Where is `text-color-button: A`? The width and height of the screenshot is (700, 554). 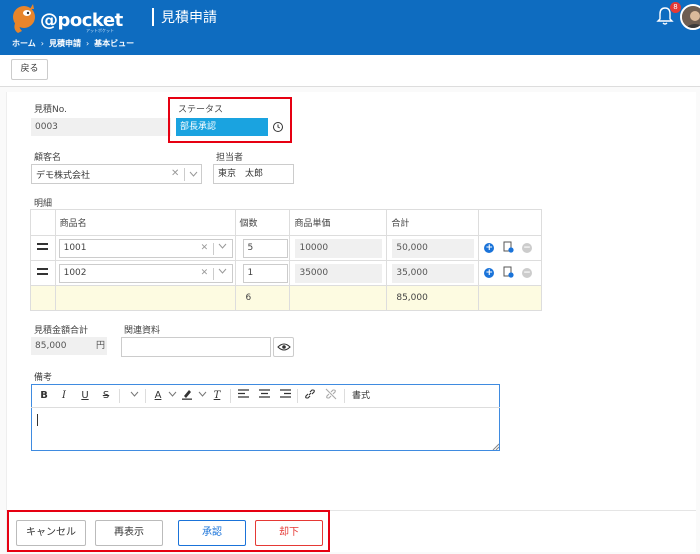 text-color-button: A is located at coordinates (158, 396).